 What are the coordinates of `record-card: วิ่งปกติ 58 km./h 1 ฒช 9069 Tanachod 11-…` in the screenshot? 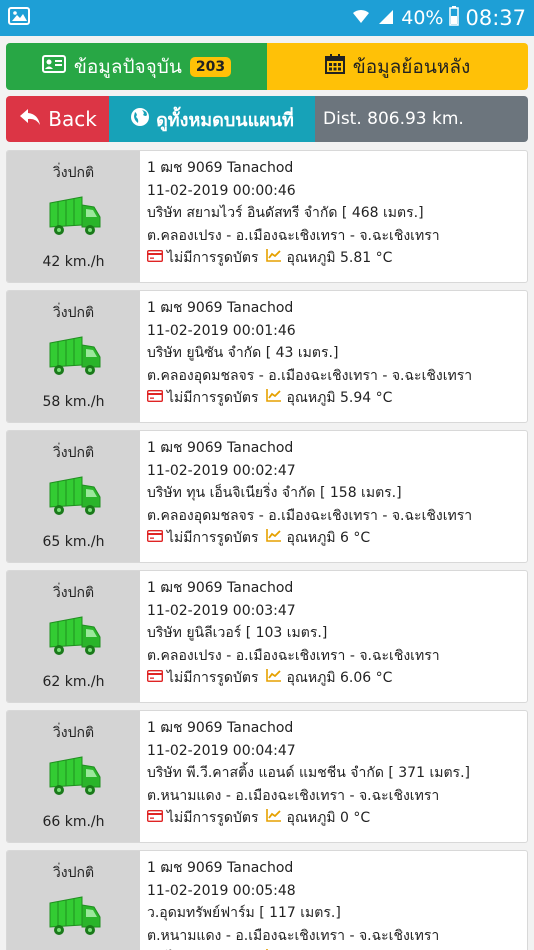 It's located at (267, 356).